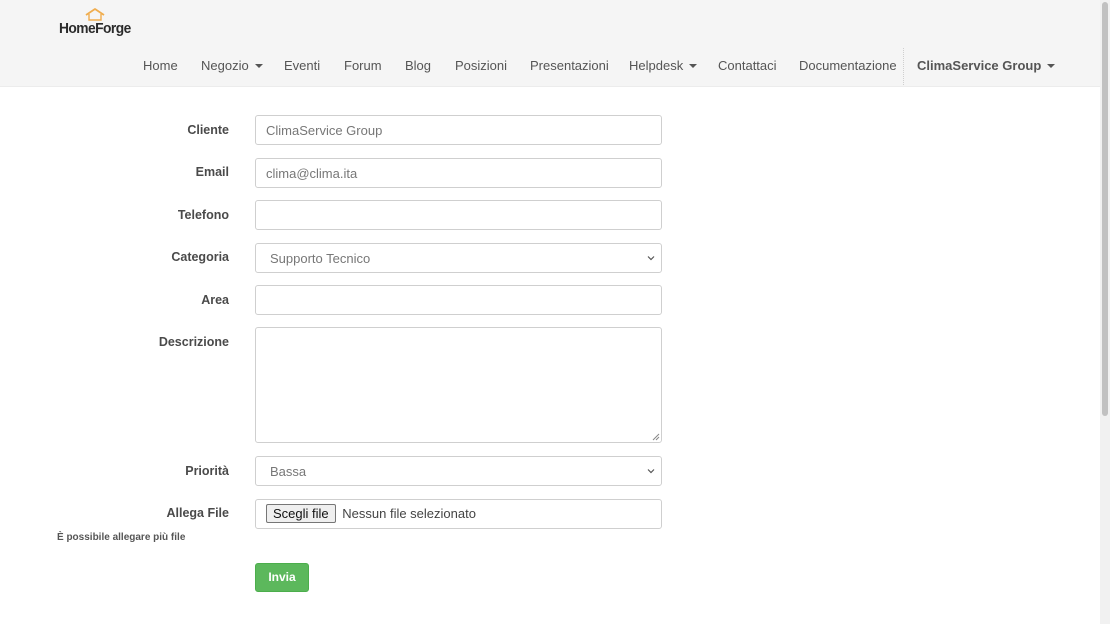 The image size is (1110, 624). Describe the element at coordinates (302, 65) in the screenshot. I see `nav-eventi: Eventi` at that location.